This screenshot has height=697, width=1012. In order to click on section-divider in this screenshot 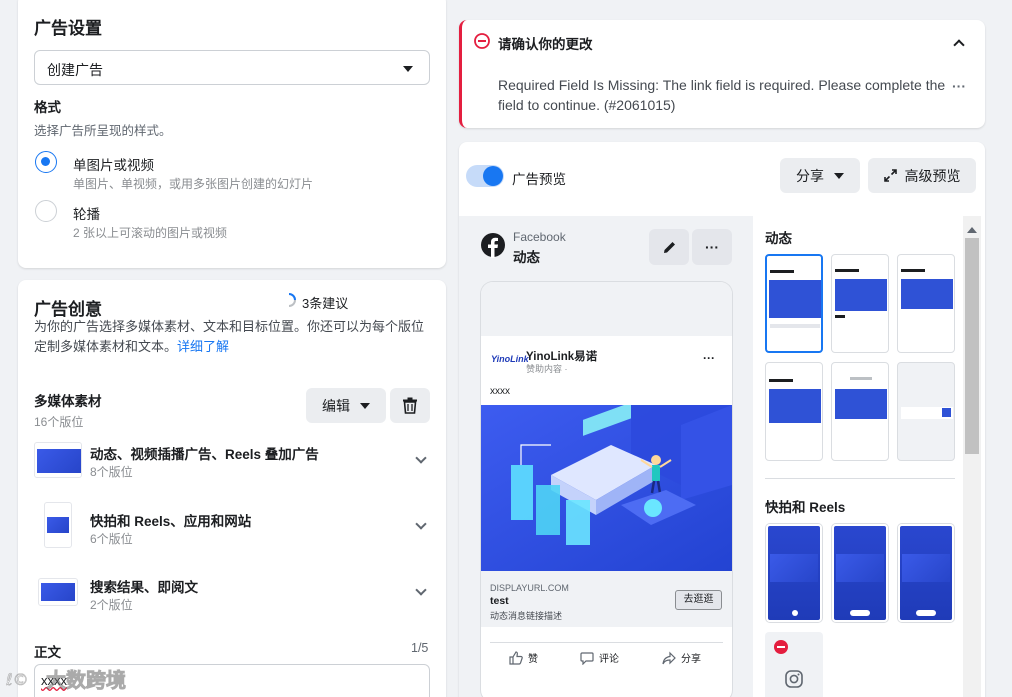, I will do `click(860, 478)`.